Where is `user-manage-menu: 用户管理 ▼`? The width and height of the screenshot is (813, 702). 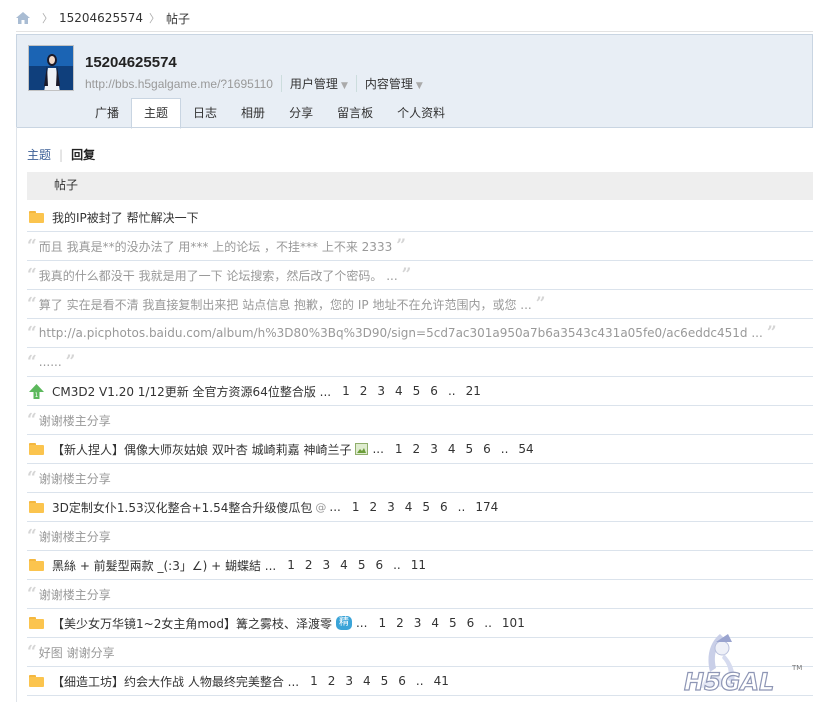 user-manage-menu: 用户管理 ▼ is located at coordinates (314, 83).